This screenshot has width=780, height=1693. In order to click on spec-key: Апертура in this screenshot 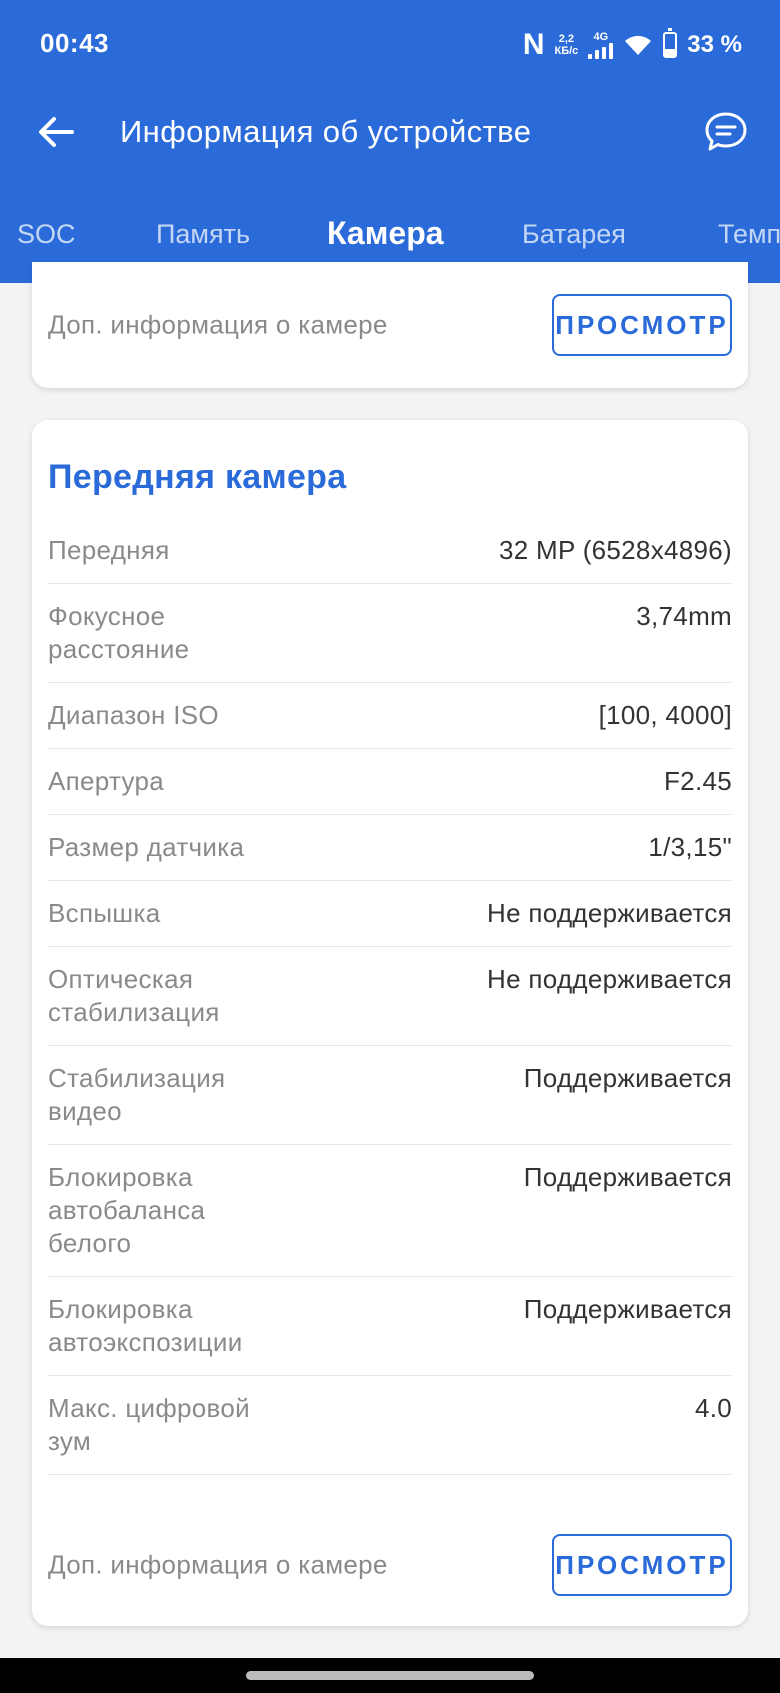, I will do `click(106, 781)`.